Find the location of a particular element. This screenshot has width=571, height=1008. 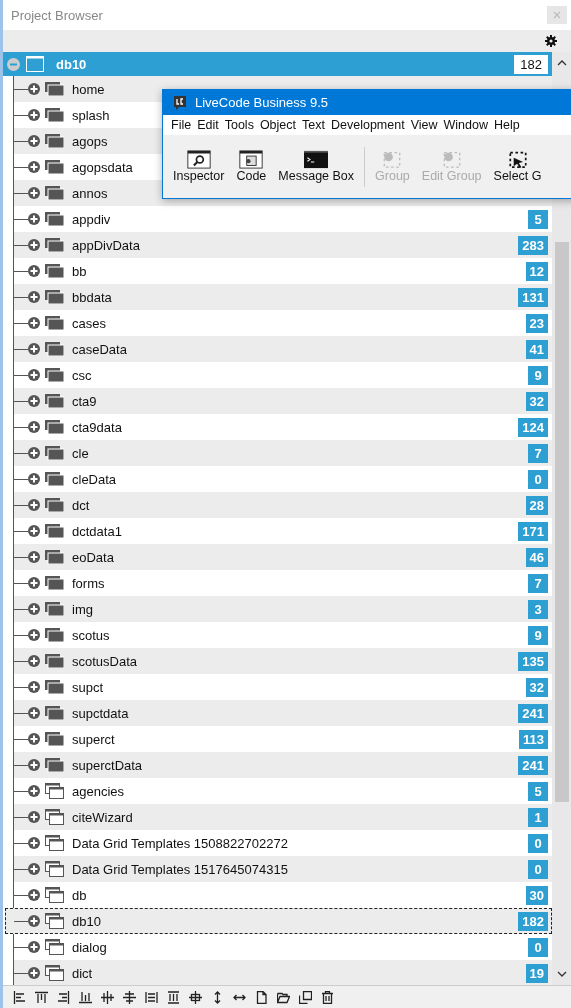

card-name: appdiv is located at coordinates (91, 219).